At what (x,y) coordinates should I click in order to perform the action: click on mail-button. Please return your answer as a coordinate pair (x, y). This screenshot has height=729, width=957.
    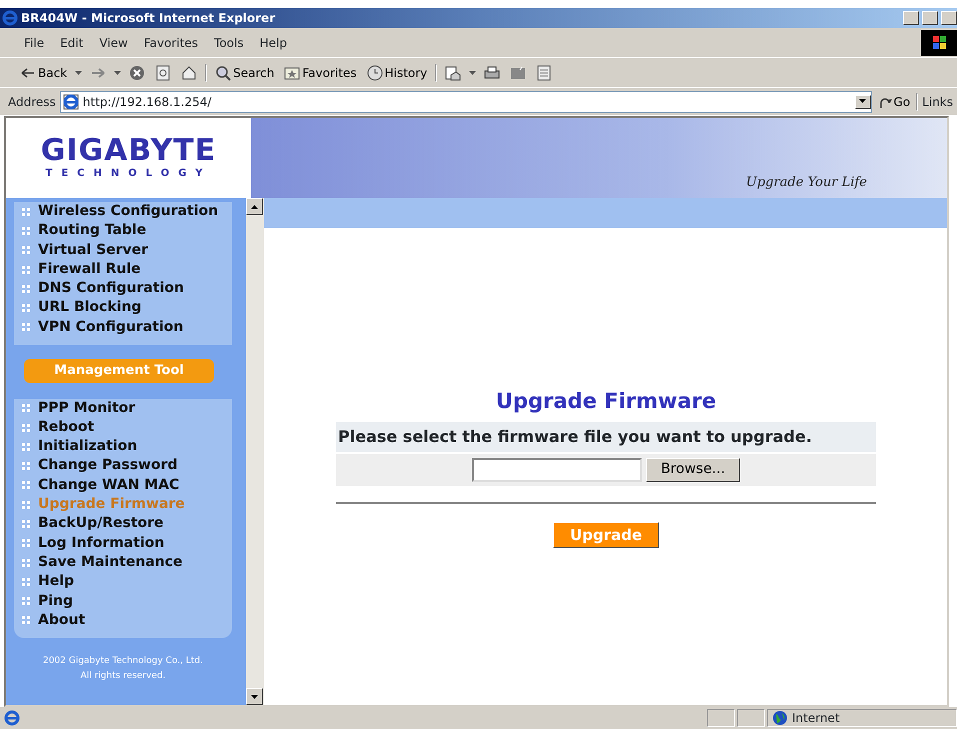
    Looking at the image, I should click on (453, 72).